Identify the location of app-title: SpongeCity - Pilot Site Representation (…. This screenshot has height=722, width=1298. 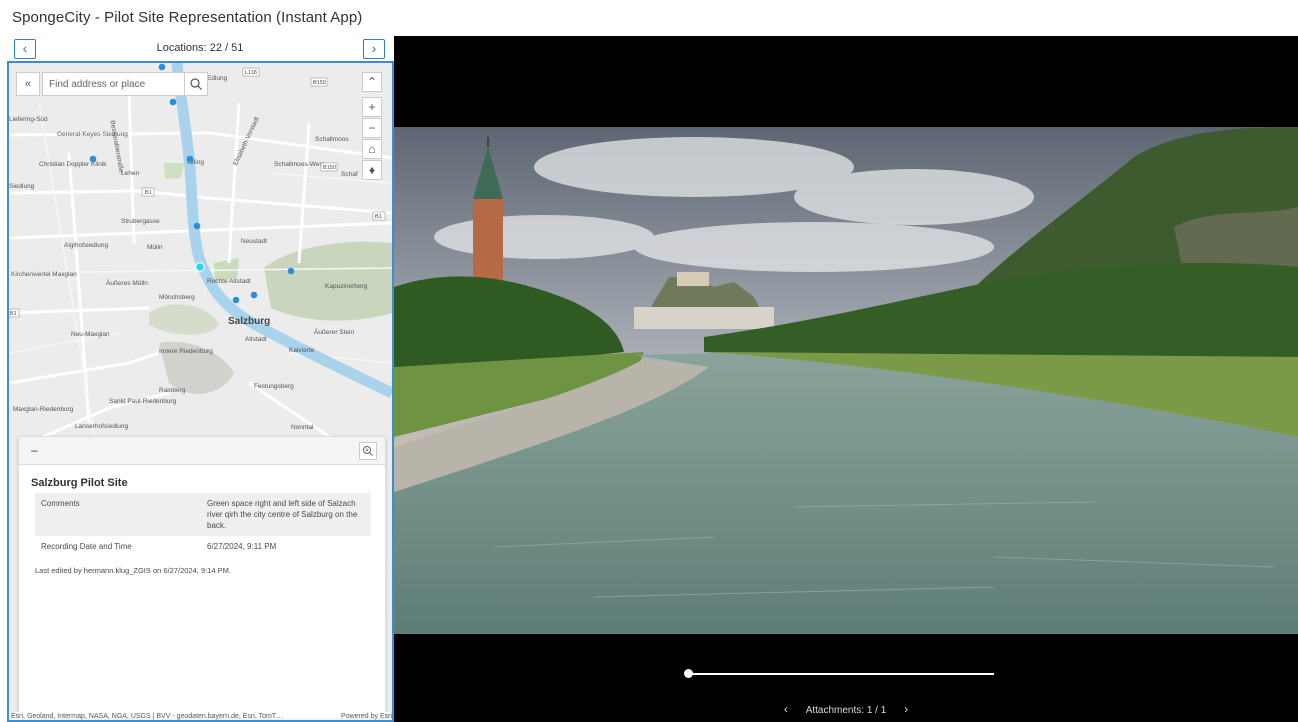
(187, 17).